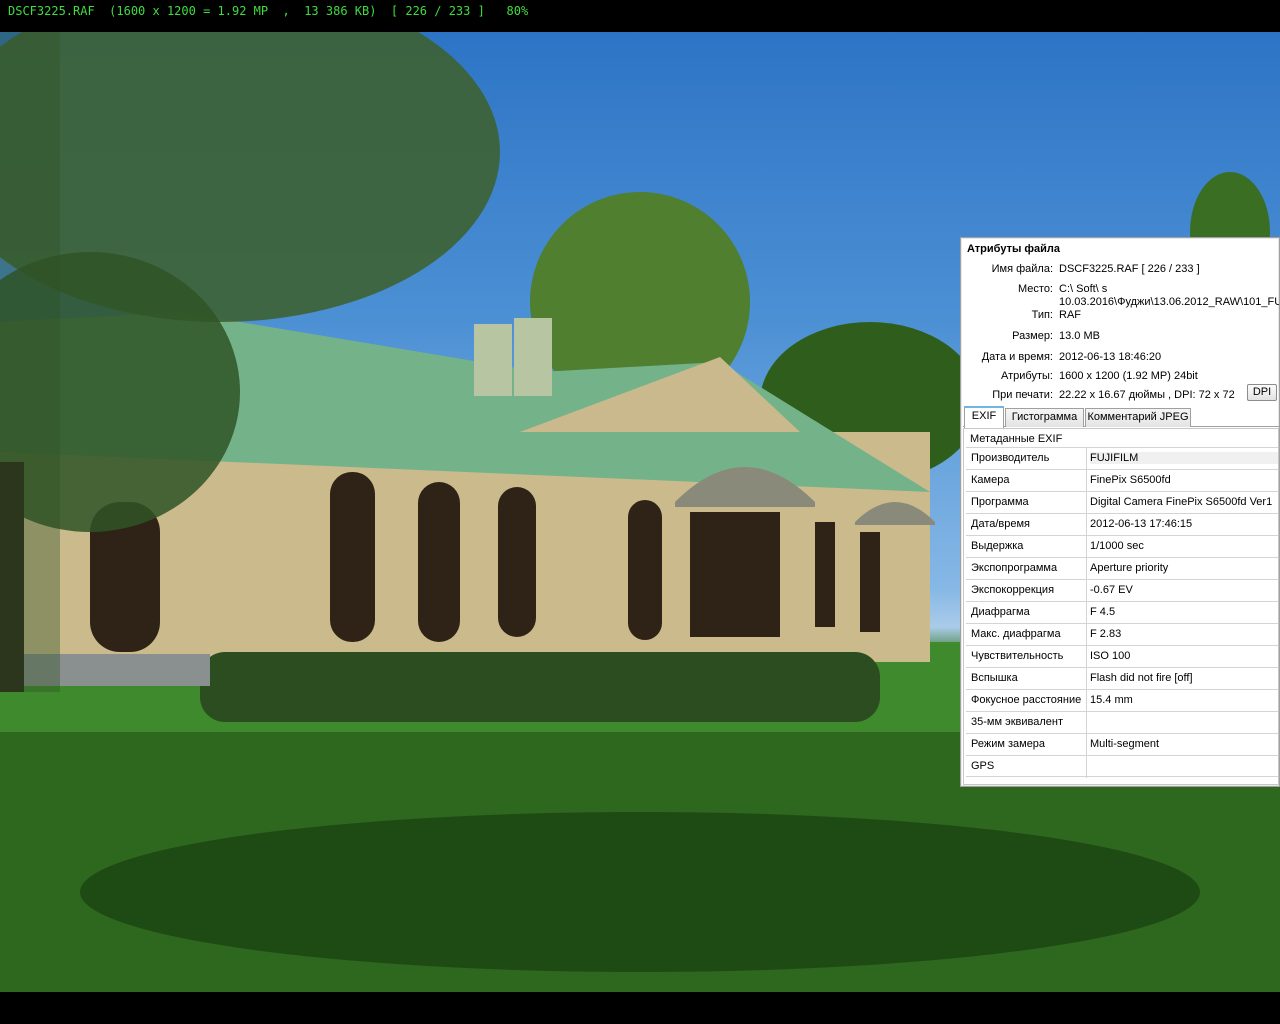 Image resolution: width=1280 pixels, height=1024 pixels. I want to click on exif-key: Производитель, so click(1010, 458).